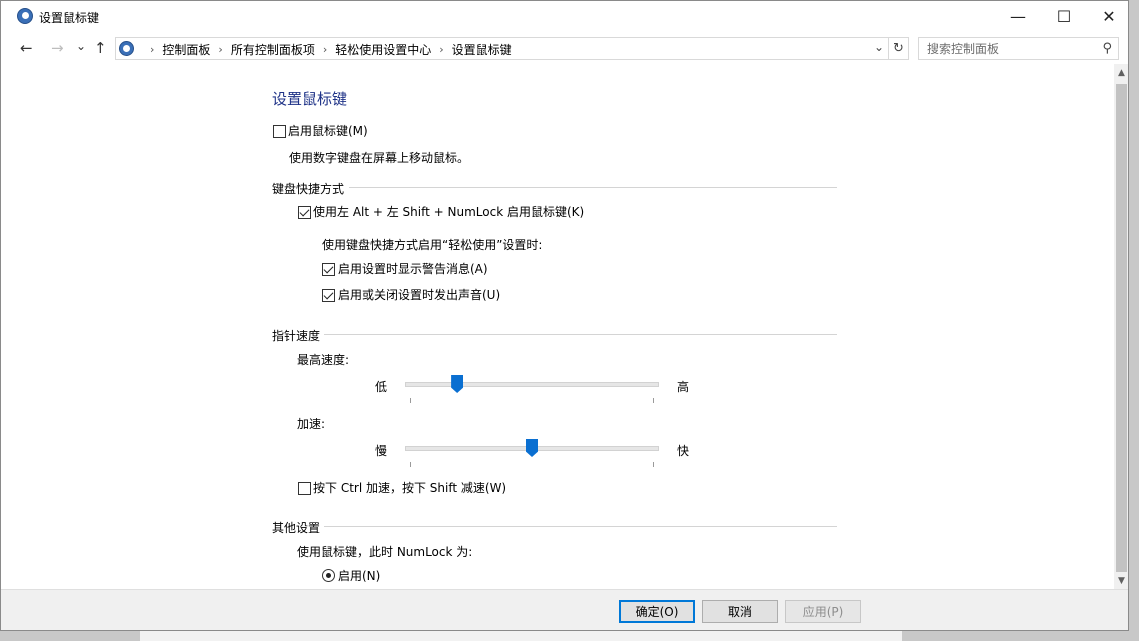 The width and height of the screenshot is (1139, 641). I want to click on breadcrumb: › 控制面板 › 所有控制面板项 › 轻松使用设置中心 › 设置鼠标键, so click(327, 49).